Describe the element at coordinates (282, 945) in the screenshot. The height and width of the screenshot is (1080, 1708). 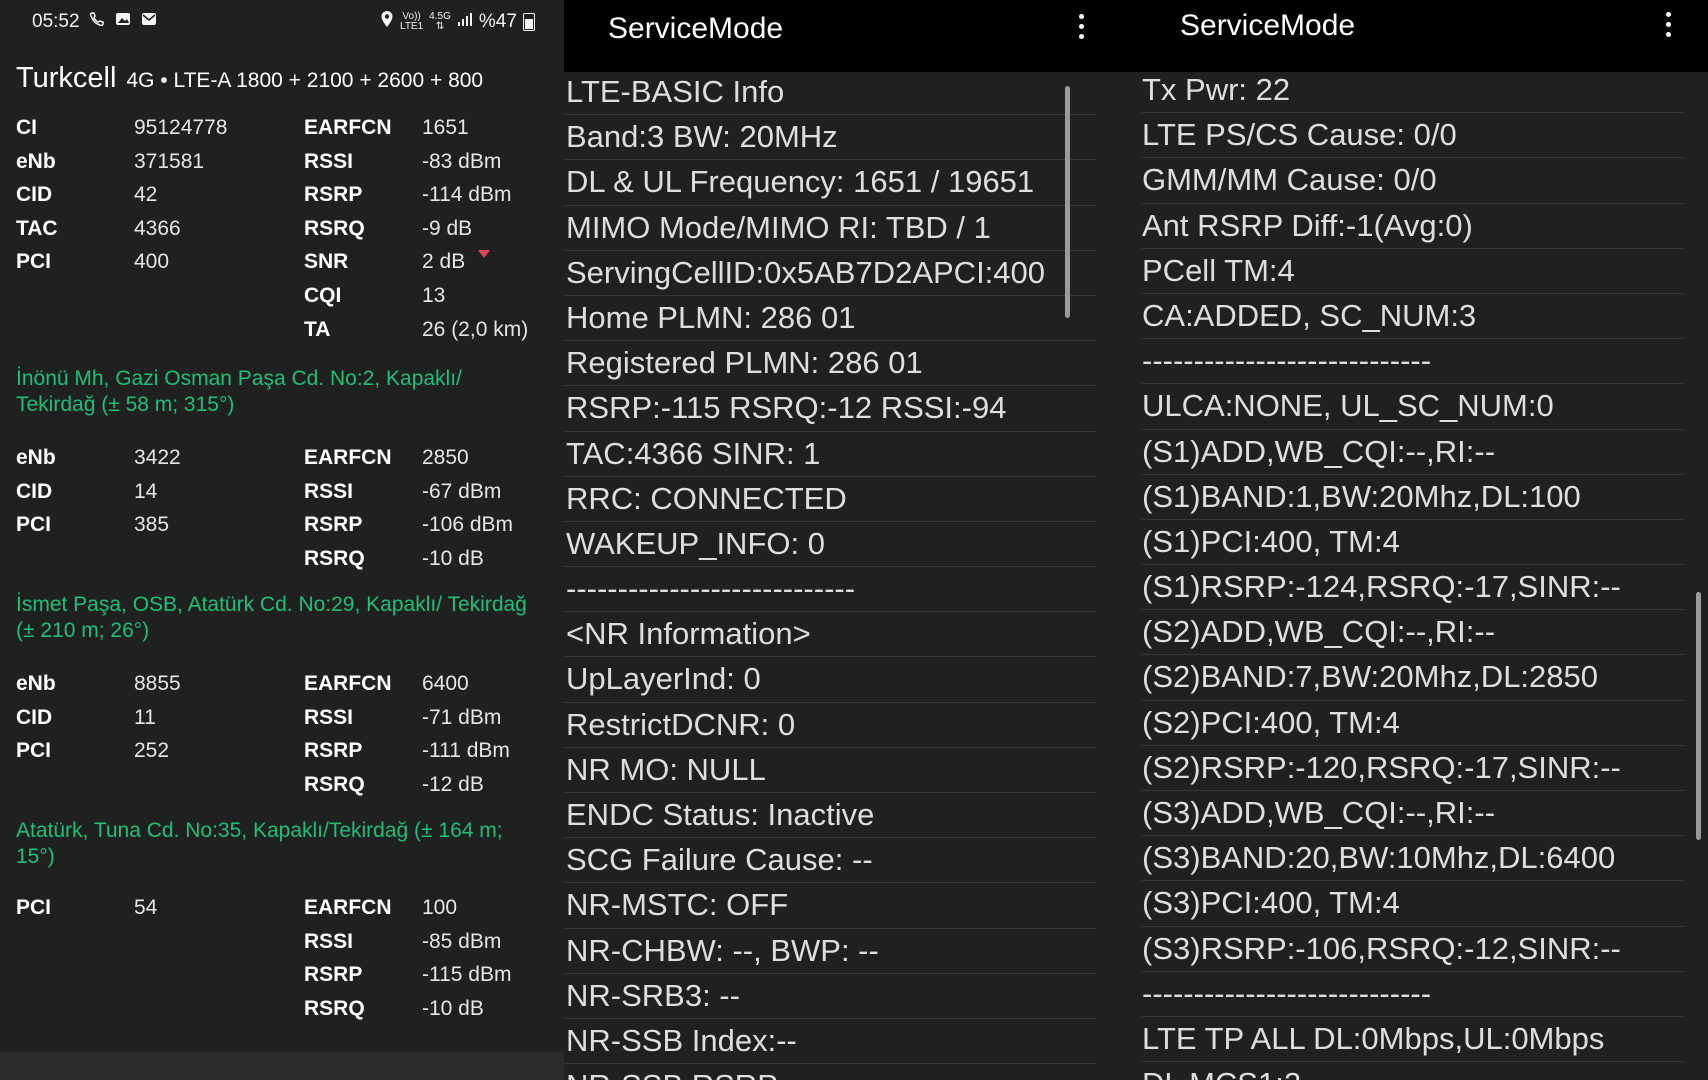
I see `cell-row: RSSI -85 dBm` at that location.